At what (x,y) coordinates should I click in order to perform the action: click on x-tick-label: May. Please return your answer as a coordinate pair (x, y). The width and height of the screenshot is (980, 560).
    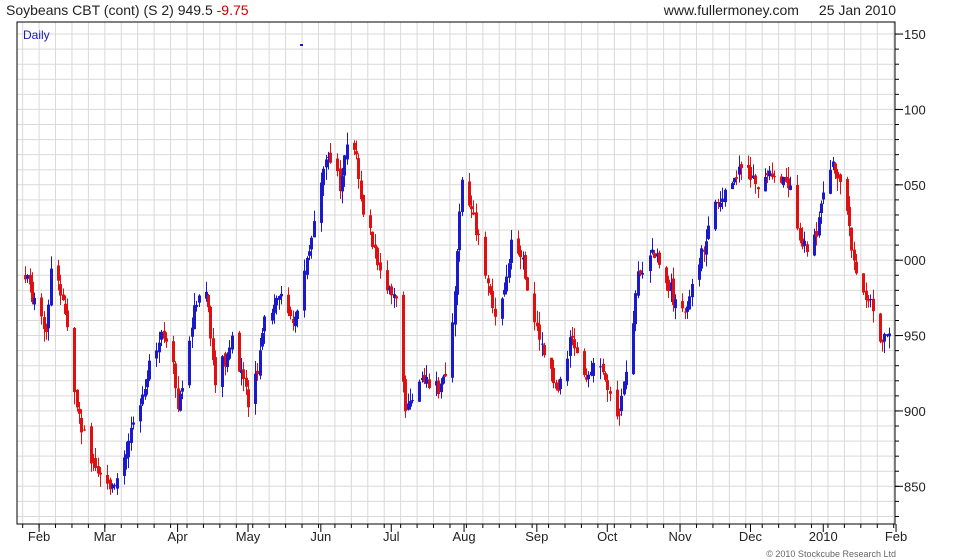
    Looking at the image, I should click on (248, 536).